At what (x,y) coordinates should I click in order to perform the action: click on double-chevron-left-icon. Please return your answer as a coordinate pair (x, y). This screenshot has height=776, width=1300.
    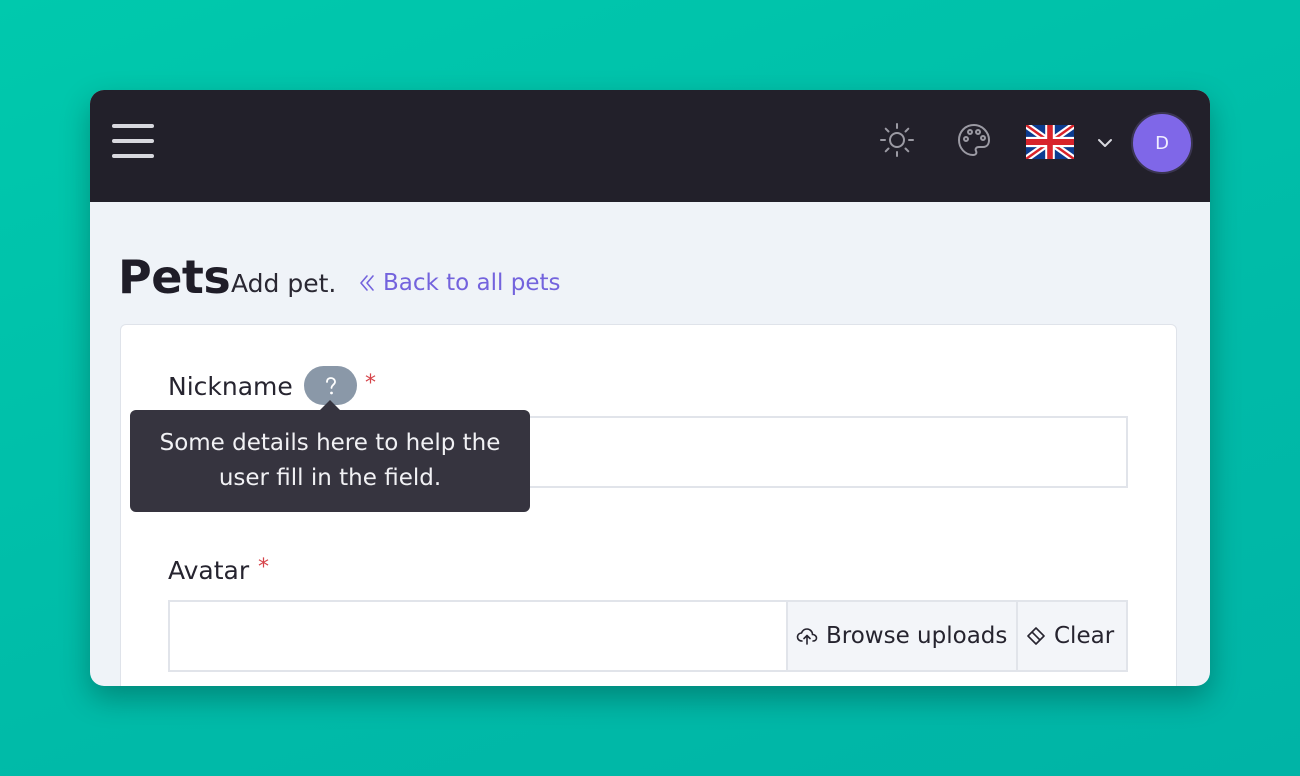
    Looking at the image, I should click on (367, 283).